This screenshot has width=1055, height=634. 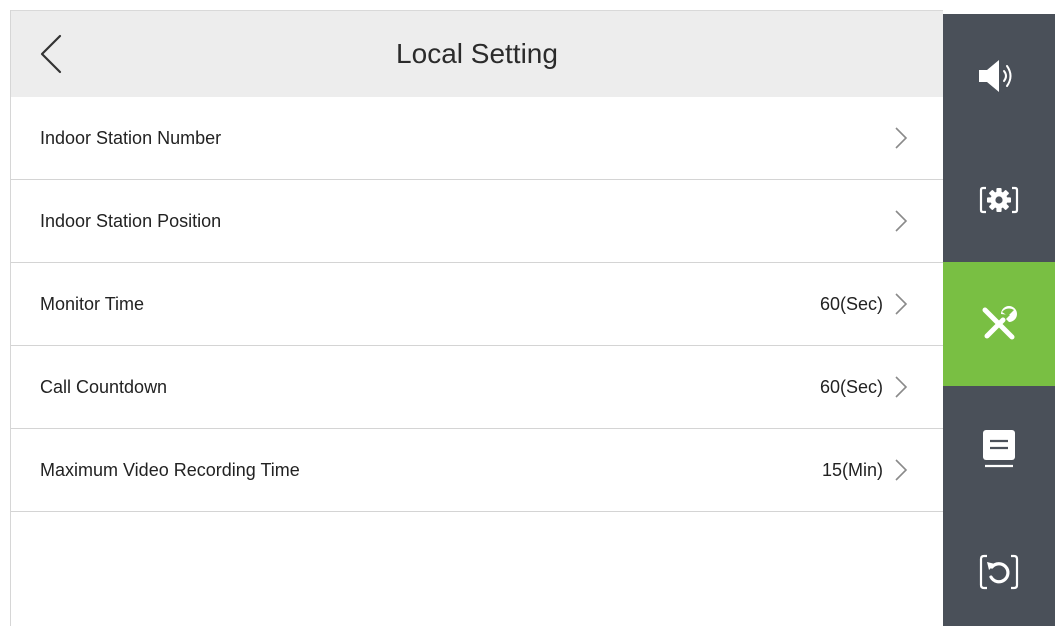 I want to click on gear-icon, so click(x=999, y=200).